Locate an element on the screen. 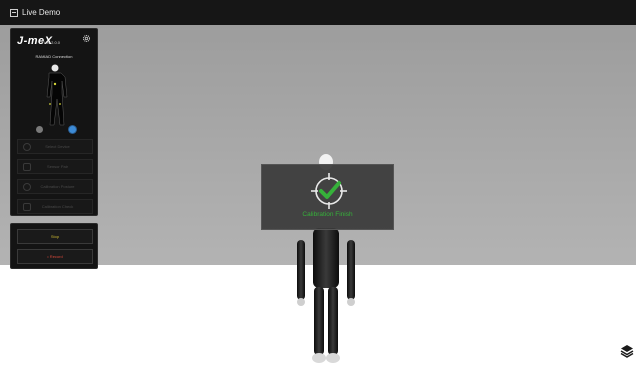 Image resolution: width=636 pixels, height=367 pixels. sensor-pair-button: Sensor Pair is located at coordinates (55, 166).